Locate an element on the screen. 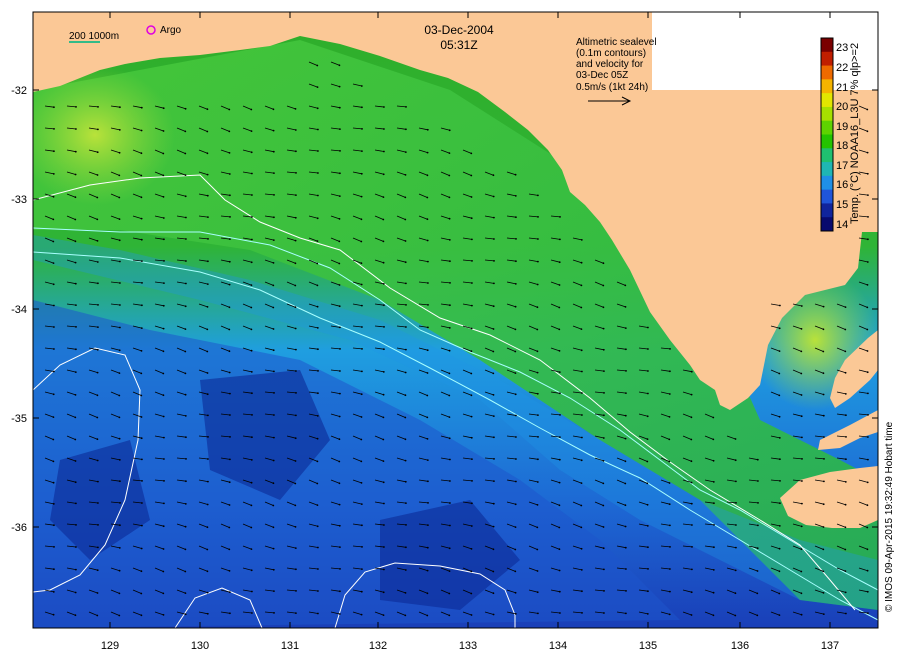  x-tick-label: 131 is located at coordinates (290, 646).